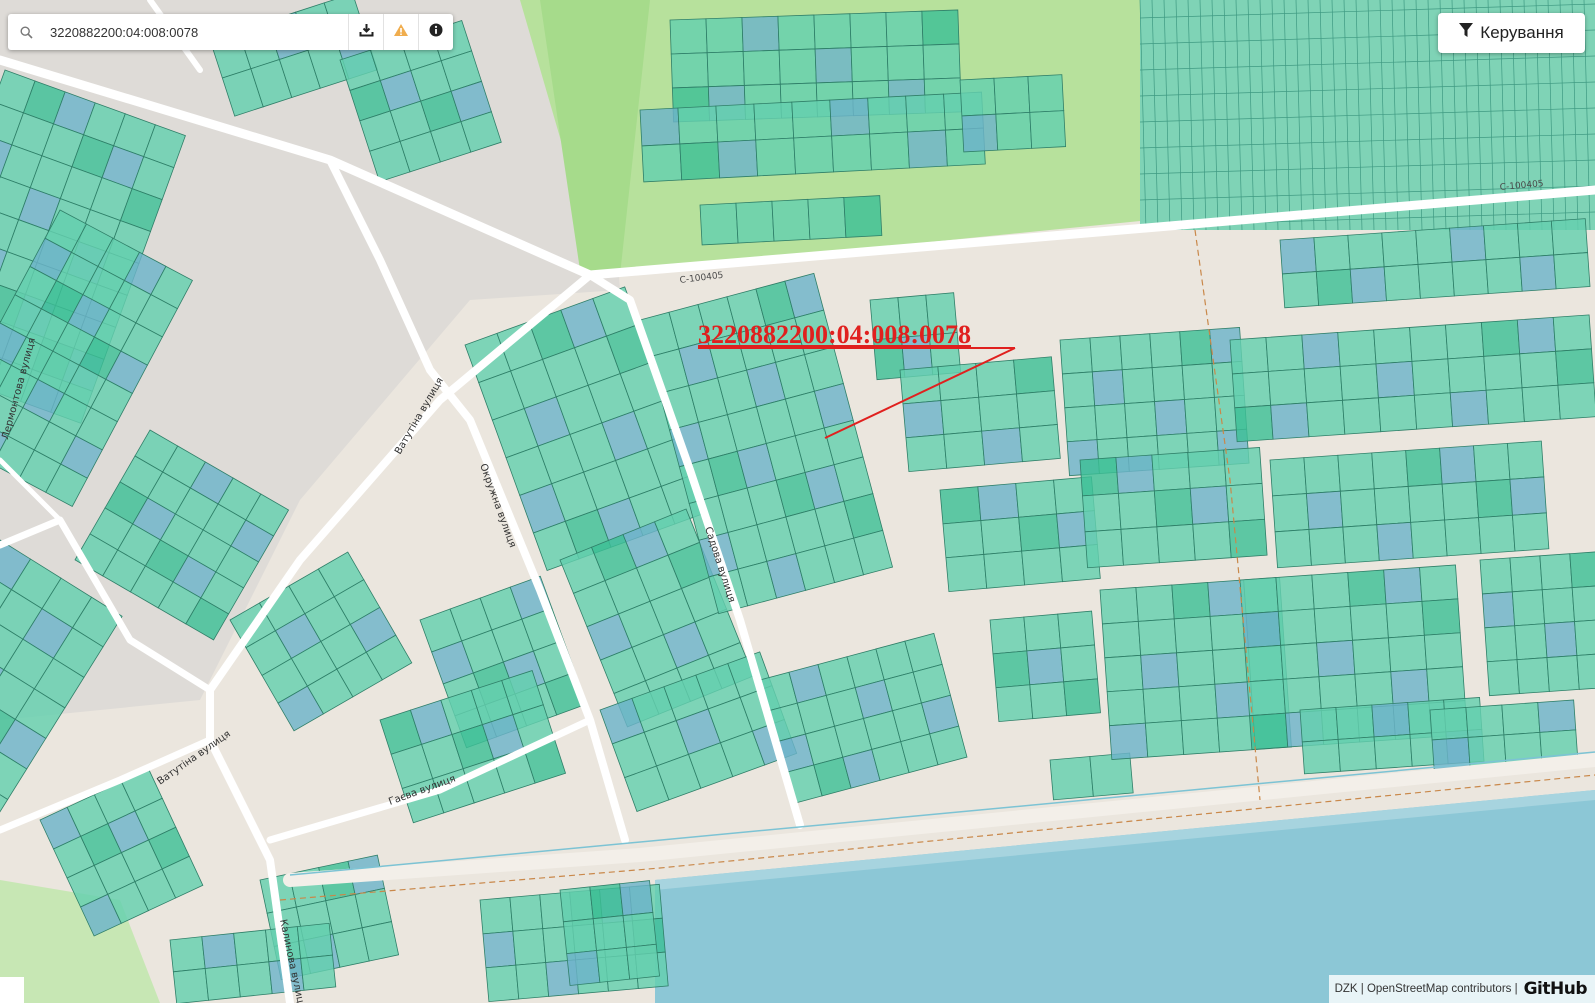  What do you see at coordinates (1511, 33) in the screenshot?
I see `controls-button: Керування` at bounding box center [1511, 33].